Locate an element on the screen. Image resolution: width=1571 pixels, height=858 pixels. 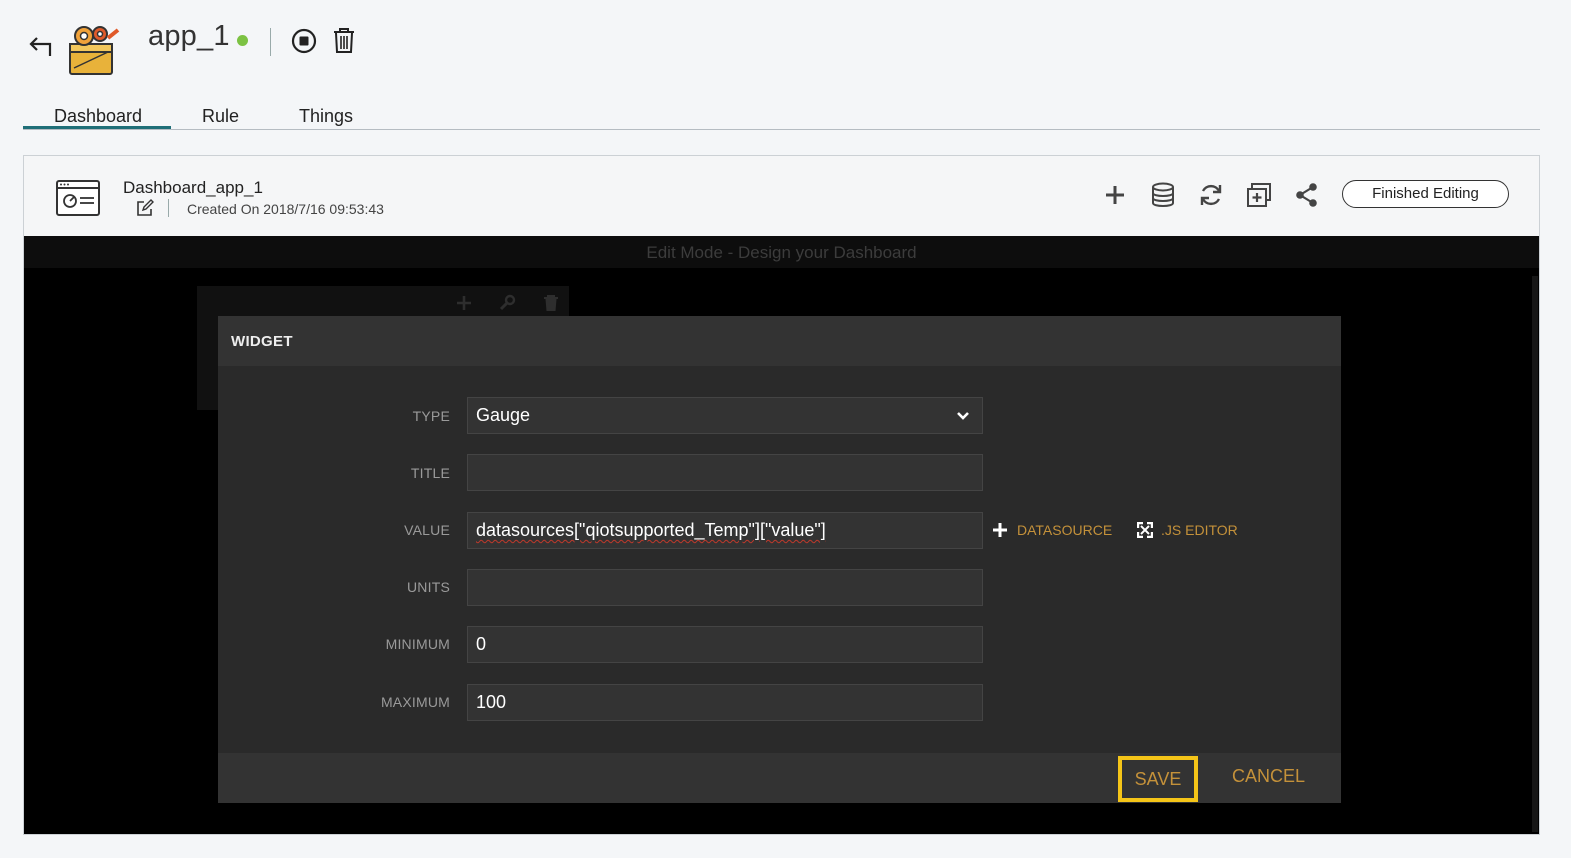
type-value: Gauge is located at coordinates (503, 415).